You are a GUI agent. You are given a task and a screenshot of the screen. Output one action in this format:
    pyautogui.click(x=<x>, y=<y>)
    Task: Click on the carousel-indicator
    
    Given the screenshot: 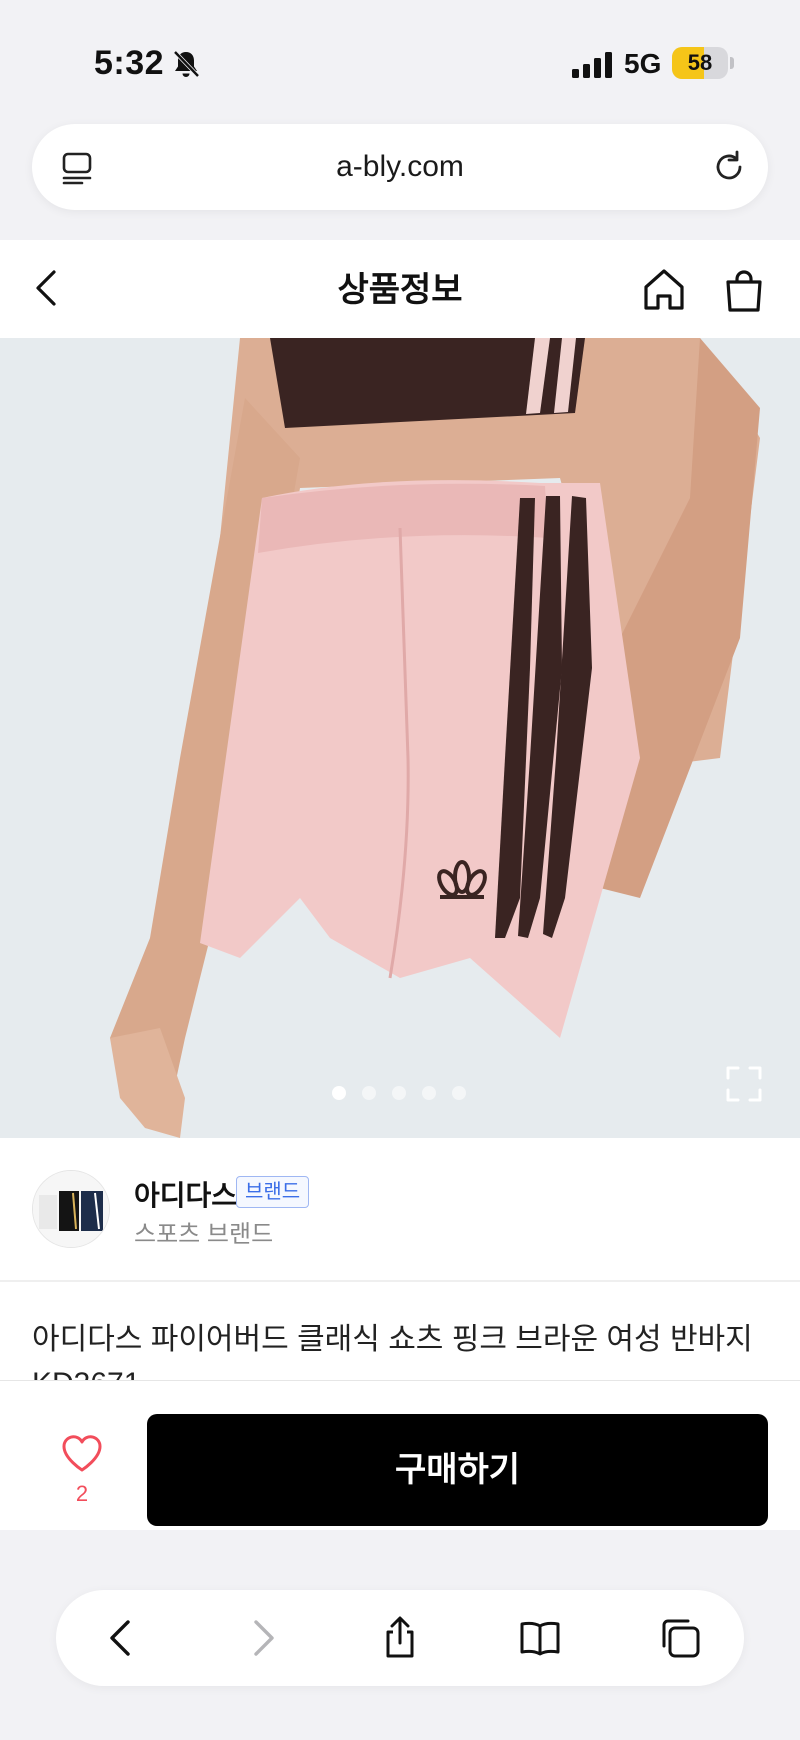 What is the action you would take?
    pyautogui.click(x=402, y=1093)
    